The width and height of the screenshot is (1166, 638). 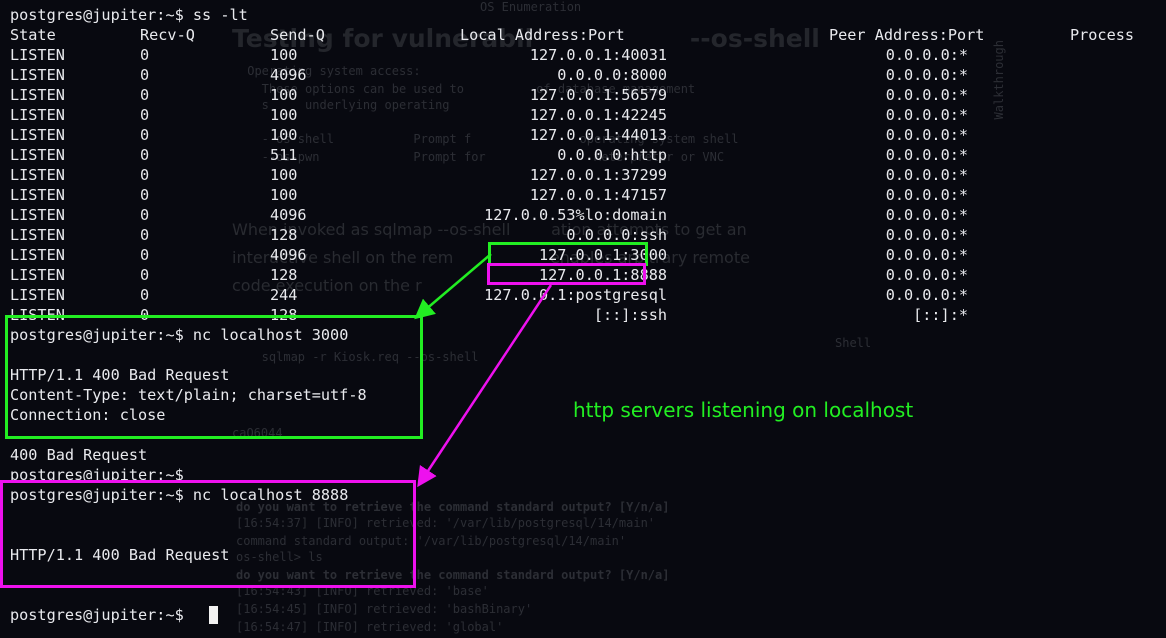 I want to click on green-arrow, so click(x=453, y=286).